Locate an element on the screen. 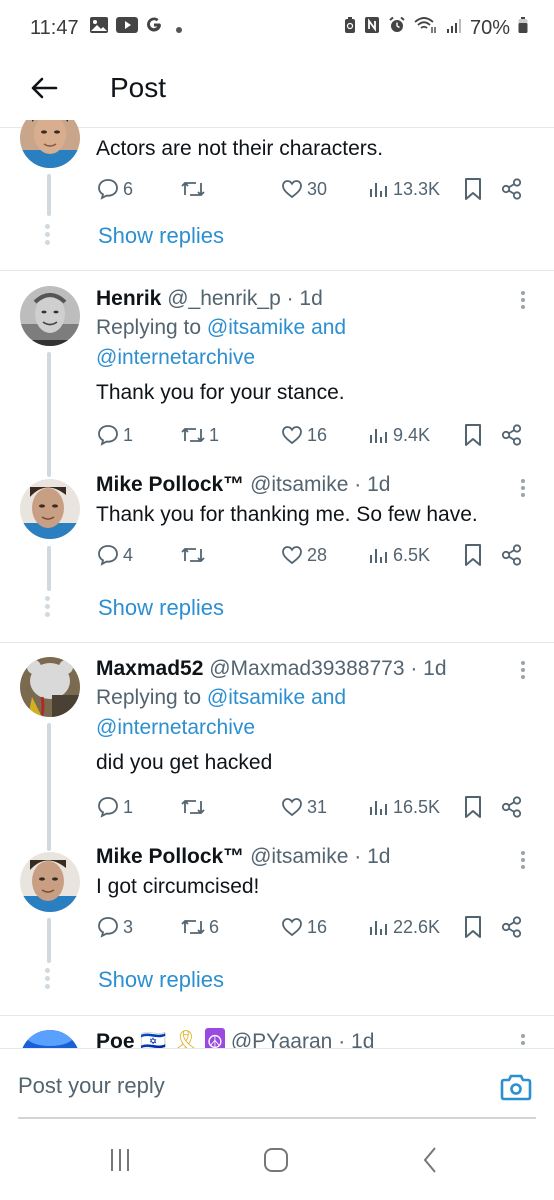  reply-button: 4 is located at coordinates (114, 555).